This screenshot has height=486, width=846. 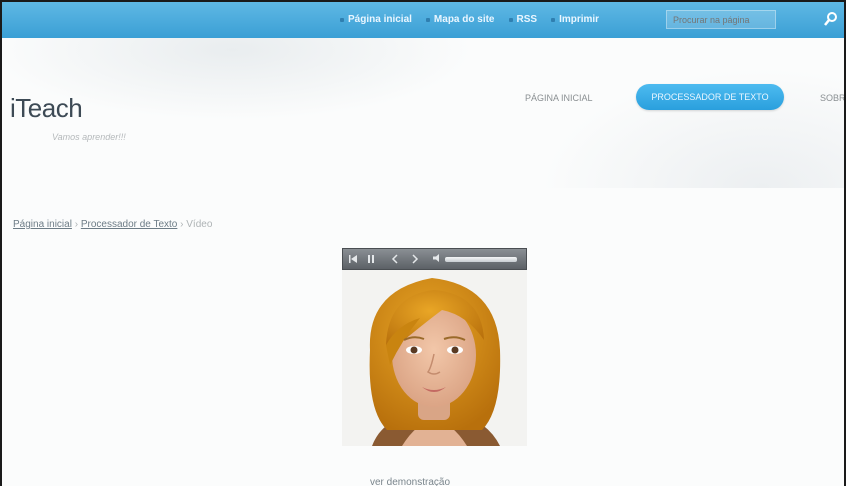 What do you see at coordinates (381, 19) in the screenshot?
I see `top-link-home: Página inicial` at bounding box center [381, 19].